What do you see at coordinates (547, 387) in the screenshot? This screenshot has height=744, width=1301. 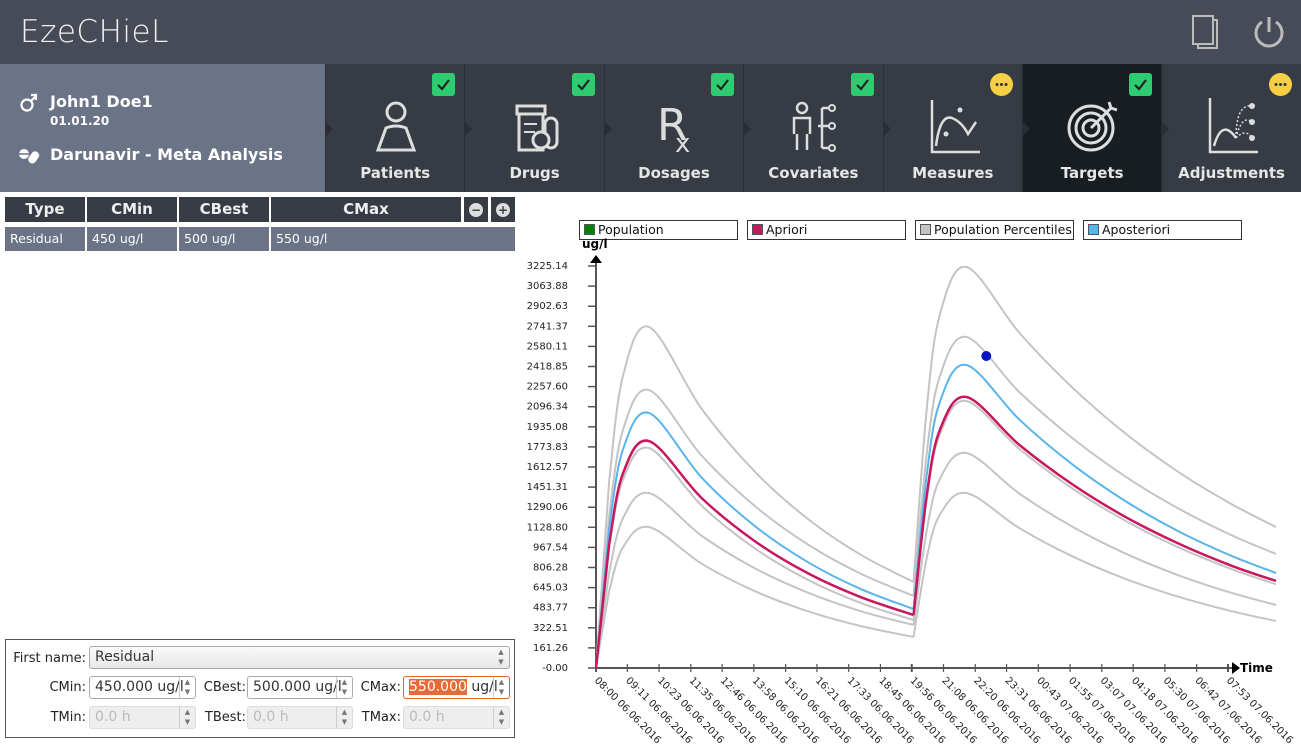 I see `y-tick-label: 2257.60` at bounding box center [547, 387].